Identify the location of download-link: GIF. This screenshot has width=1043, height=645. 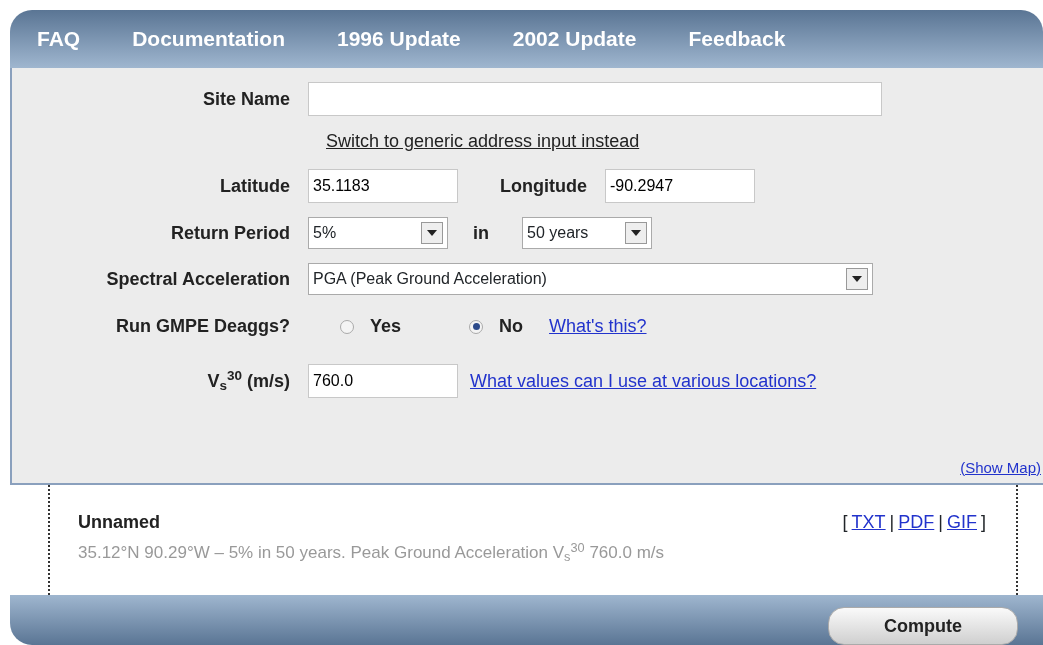
(962, 522).